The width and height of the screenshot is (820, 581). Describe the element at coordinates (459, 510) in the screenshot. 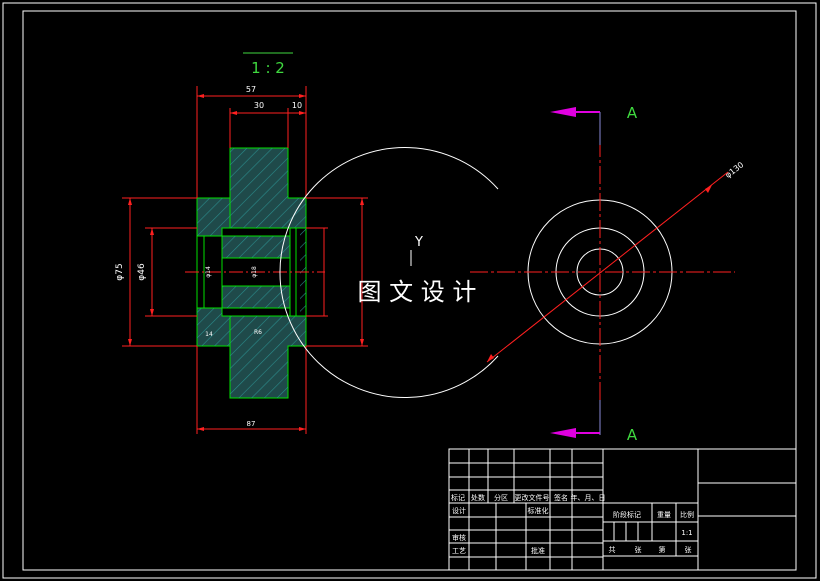

I see `tb-design: 设计` at that location.